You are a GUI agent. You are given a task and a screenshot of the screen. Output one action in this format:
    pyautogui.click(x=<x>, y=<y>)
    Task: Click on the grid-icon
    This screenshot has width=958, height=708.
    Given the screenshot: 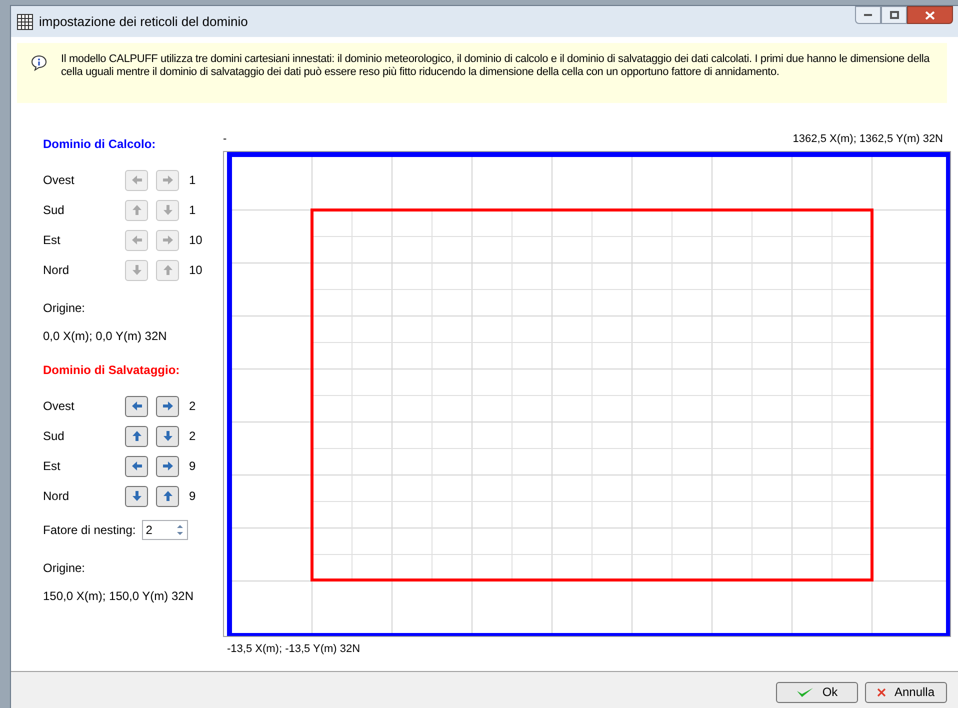 What is the action you would take?
    pyautogui.click(x=25, y=22)
    